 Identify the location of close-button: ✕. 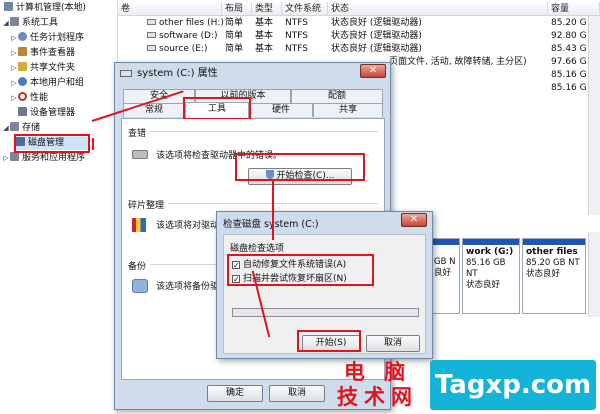
(373, 71).